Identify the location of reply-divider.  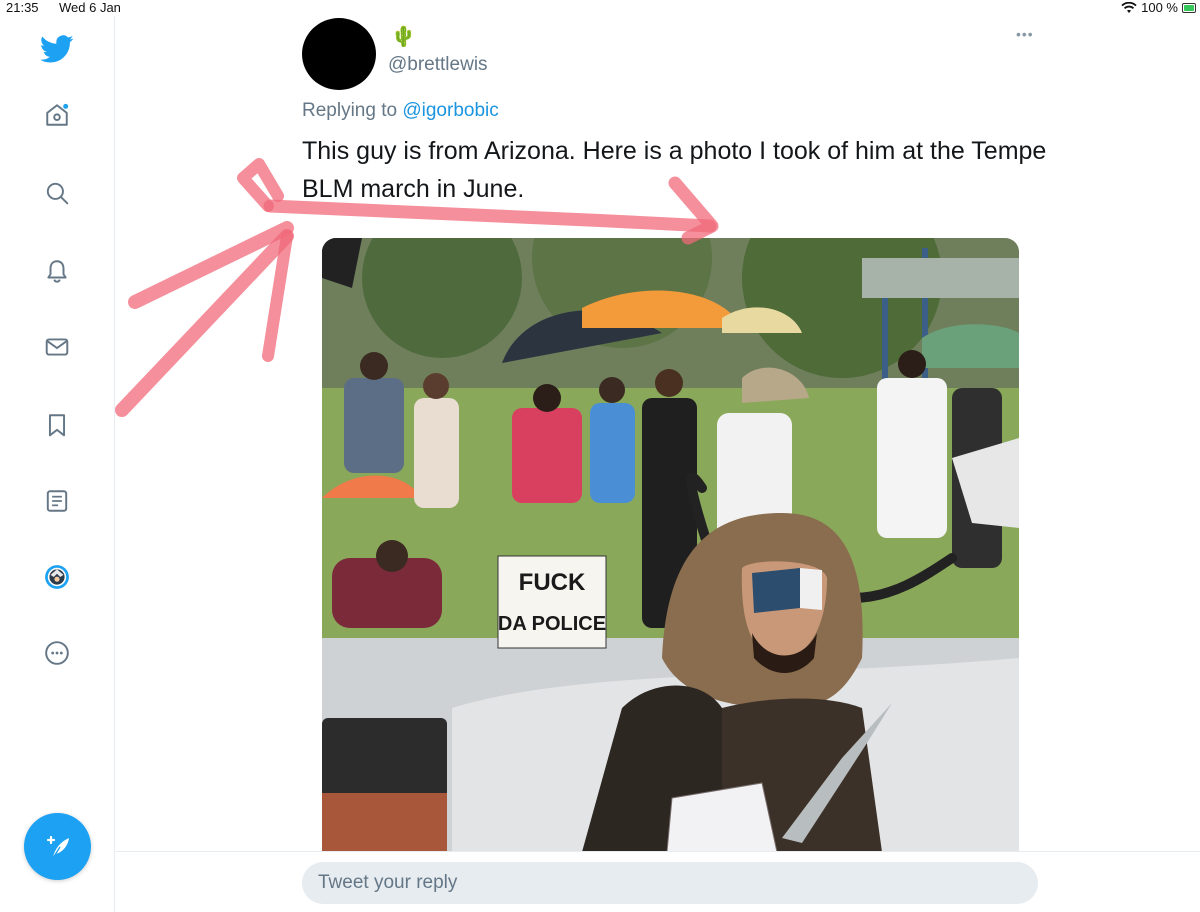
(658, 851).